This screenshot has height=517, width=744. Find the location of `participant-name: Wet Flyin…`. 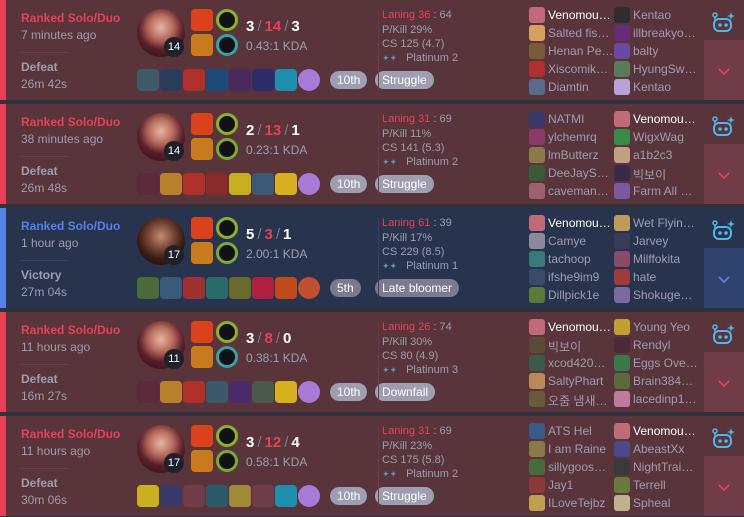

participant-name: Wet Flyin… is located at coordinates (667, 223).